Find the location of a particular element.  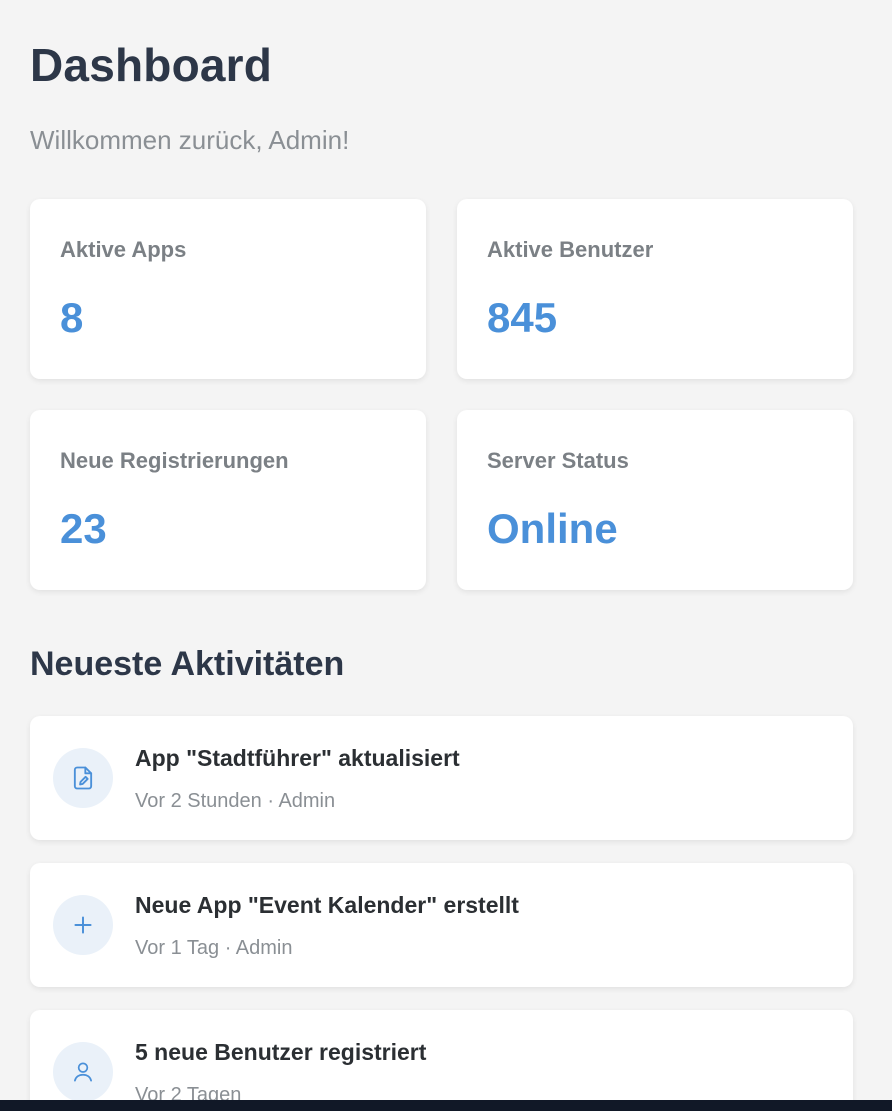

welcome-message: Willkommen zurück, Admin! is located at coordinates (190, 140).